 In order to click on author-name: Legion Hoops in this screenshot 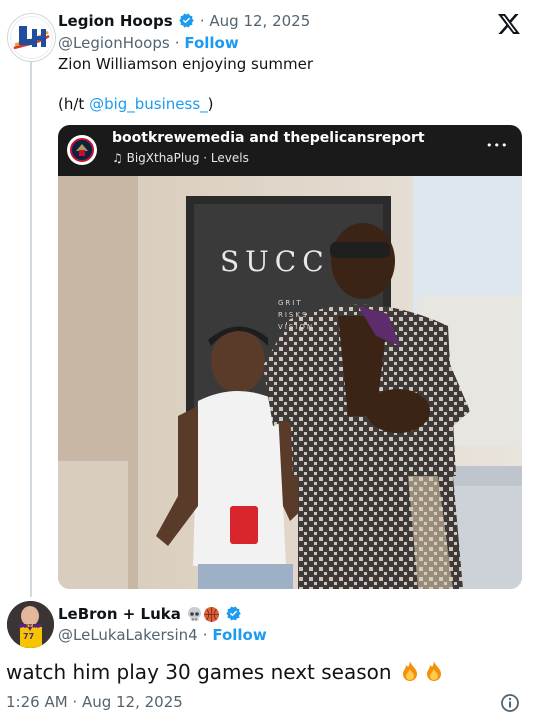, I will do `click(115, 21)`.